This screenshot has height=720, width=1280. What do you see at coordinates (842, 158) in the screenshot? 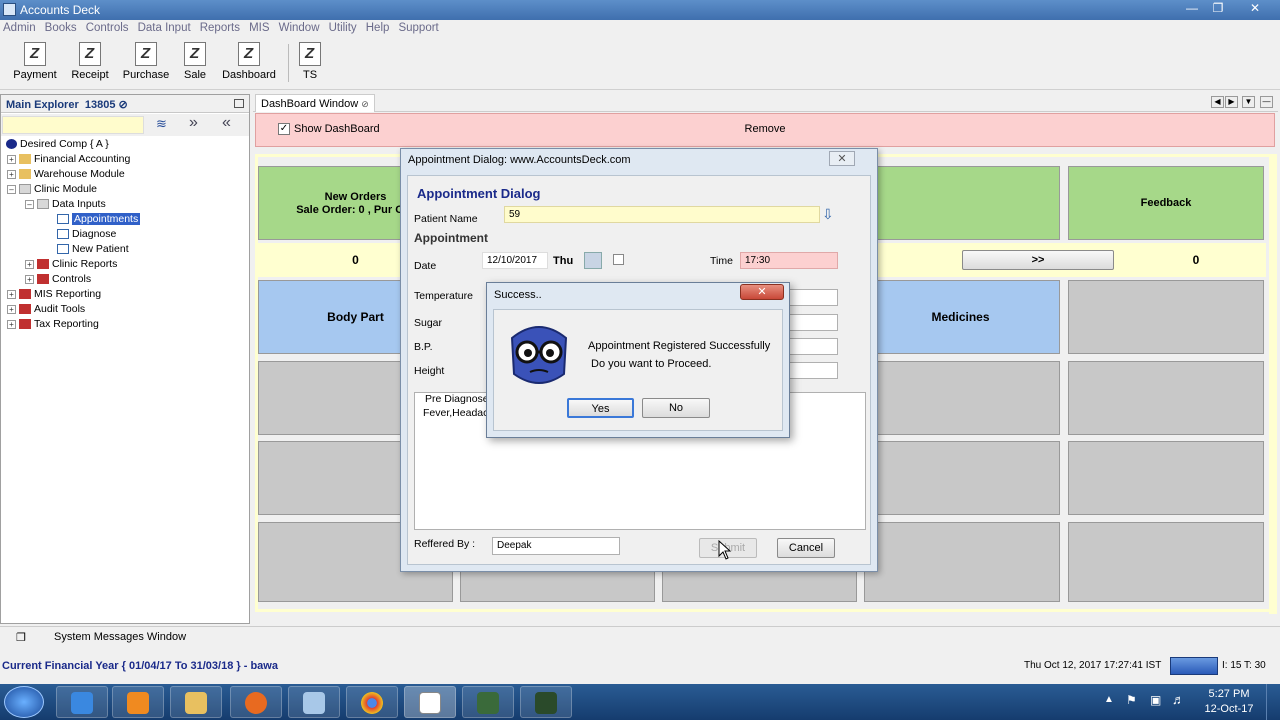
I see `appointment-close-button: ✕` at bounding box center [842, 158].